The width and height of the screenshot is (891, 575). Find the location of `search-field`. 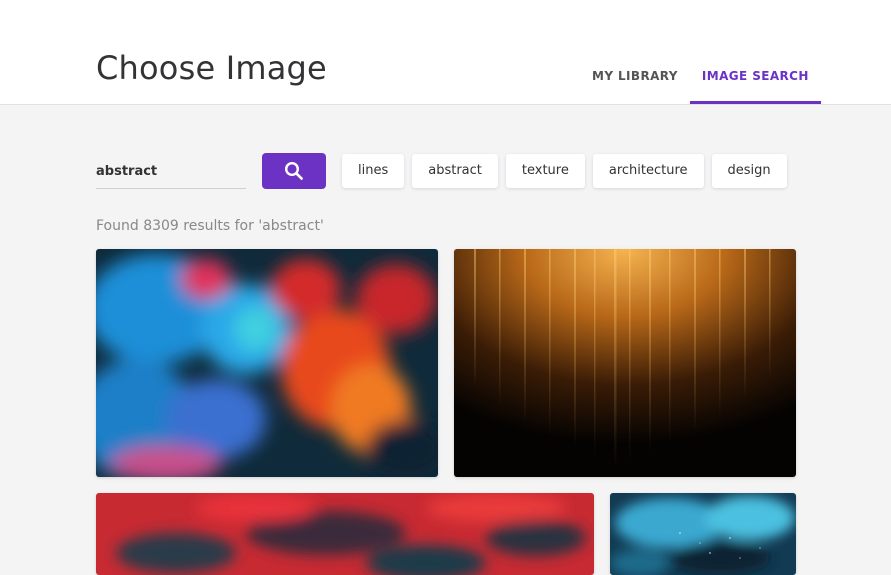

search-field is located at coordinates (171, 171).